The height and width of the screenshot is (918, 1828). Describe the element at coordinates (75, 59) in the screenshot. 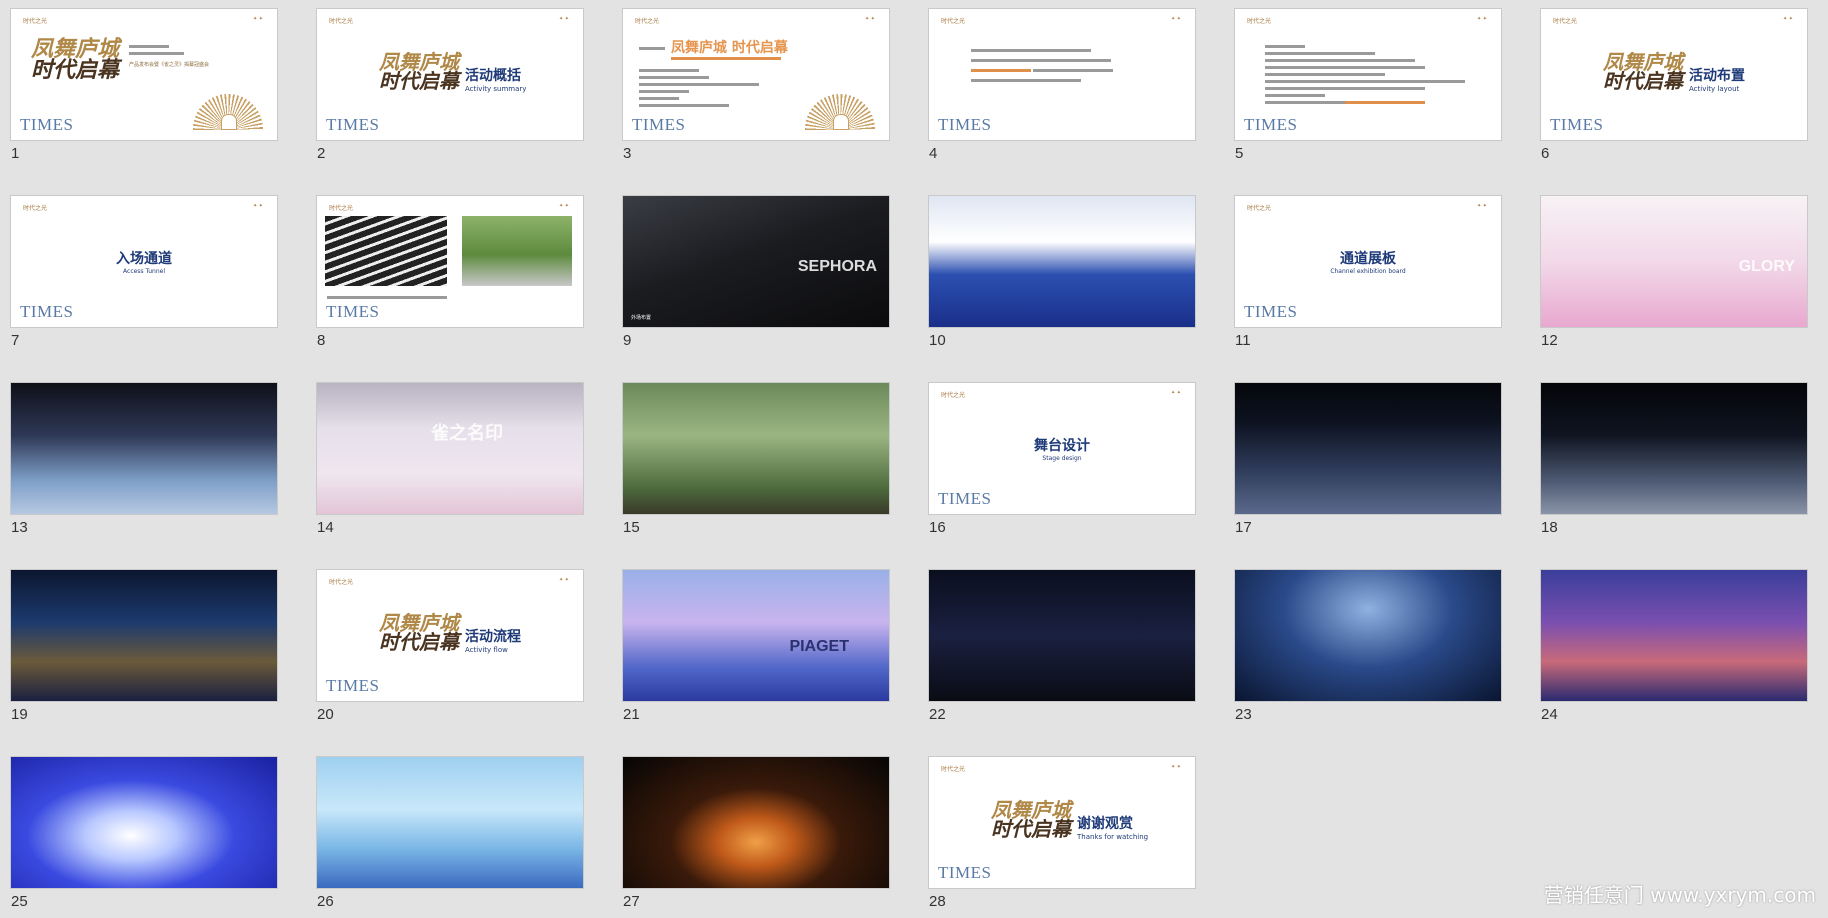

I see `calligraphy-logo: 凤舞庐城 时代启幕` at that location.